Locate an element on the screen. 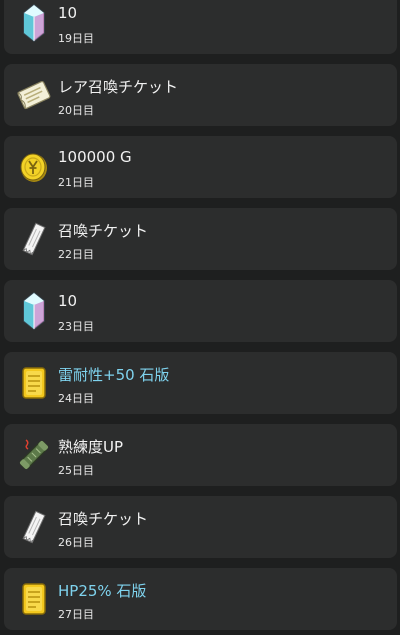 This screenshot has height=635, width=400. reward-day: 20日目 is located at coordinates (76, 110).